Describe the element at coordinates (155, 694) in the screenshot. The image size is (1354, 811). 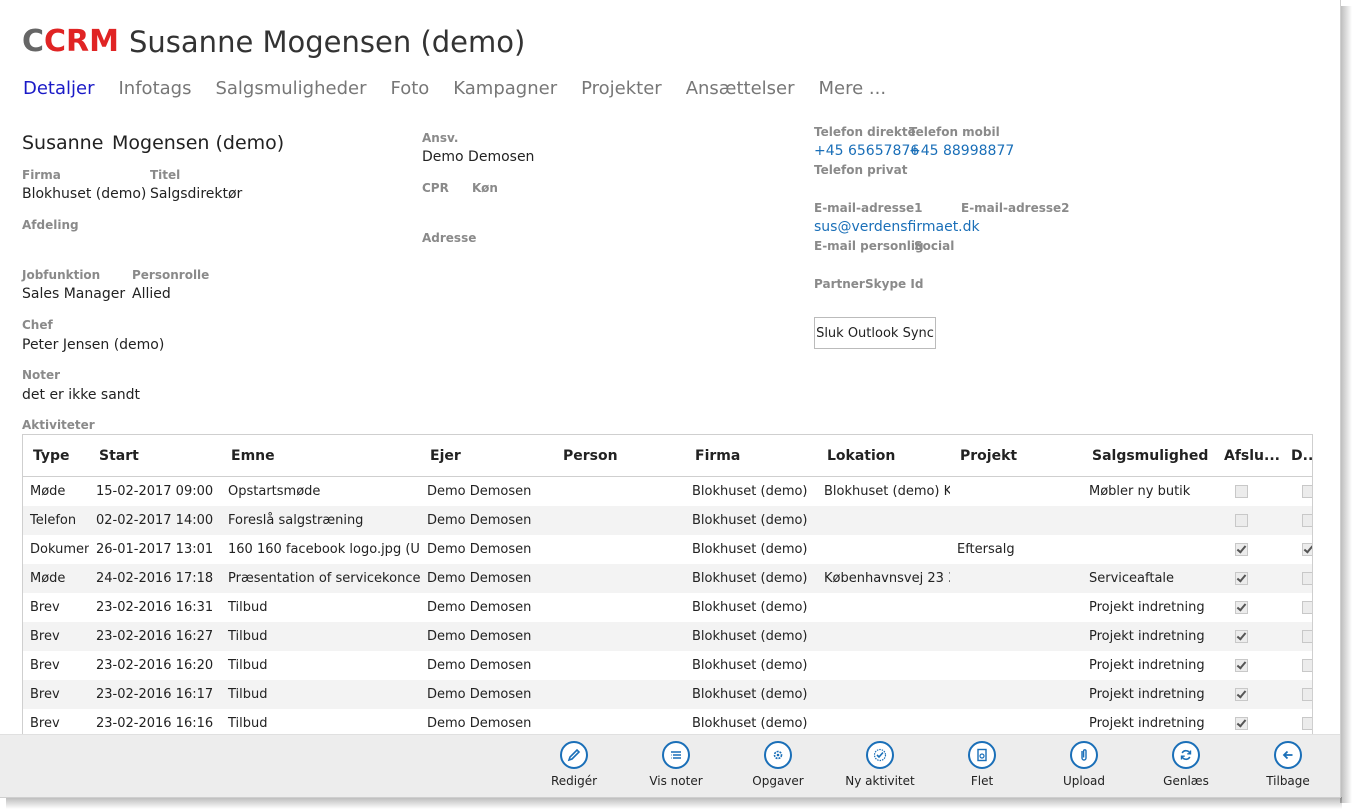
I see `cell-start: 23-02-2016 16:17` at that location.